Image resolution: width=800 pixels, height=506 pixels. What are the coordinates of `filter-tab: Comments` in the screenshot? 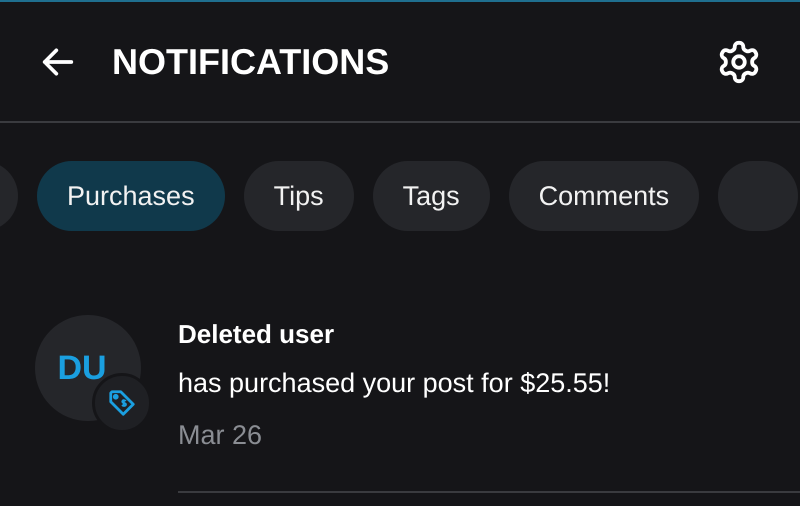 It's located at (604, 196).